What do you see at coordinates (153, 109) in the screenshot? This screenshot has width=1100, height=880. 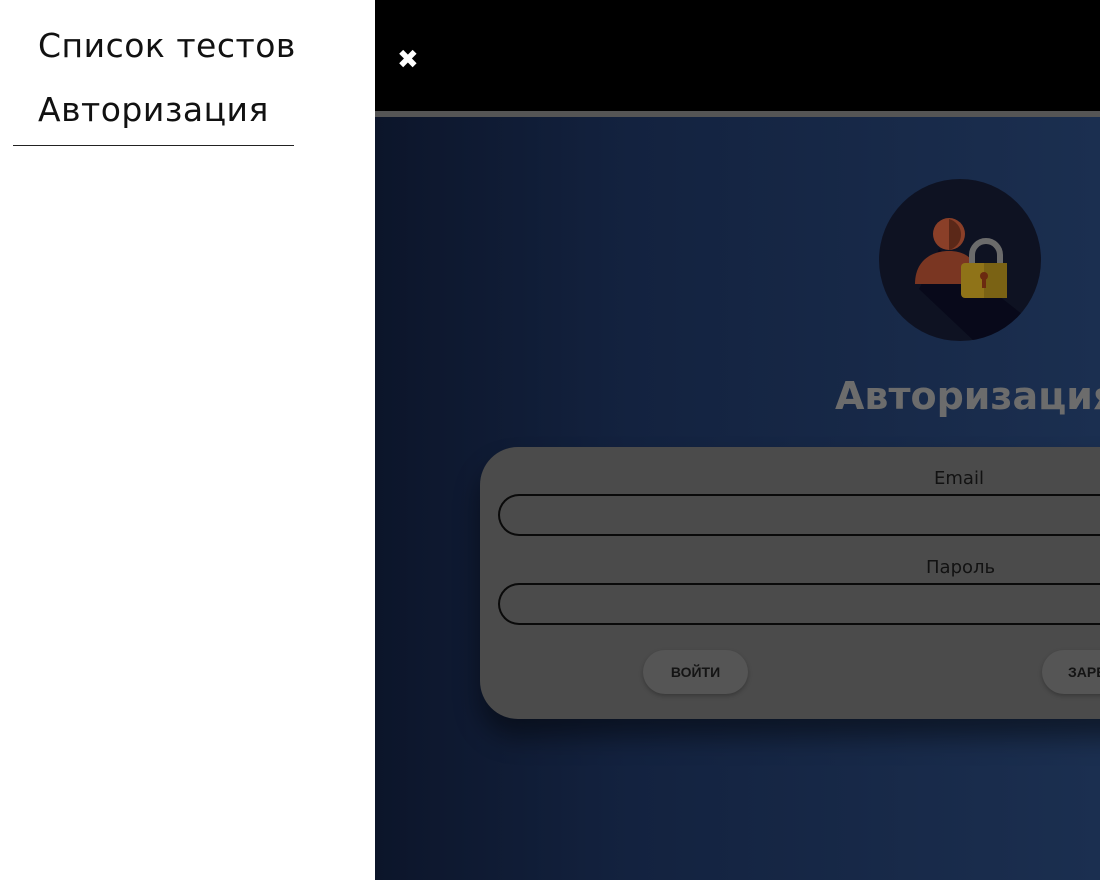 I see `sidebar-item-auth: Авторизация` at bounding box center [153, 109].